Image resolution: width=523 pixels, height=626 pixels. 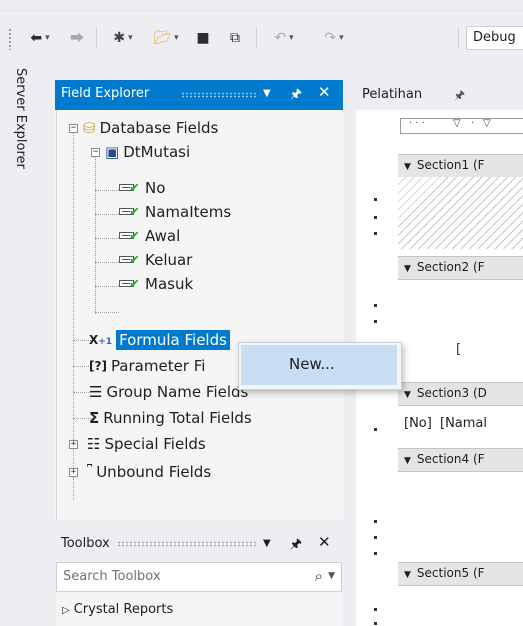 What do you see at coordinates (199, 577) in the screenshot?
I see `toolbox-search-input: Search Toolbox ⌕ ▼` at bounding box center [199, 577].